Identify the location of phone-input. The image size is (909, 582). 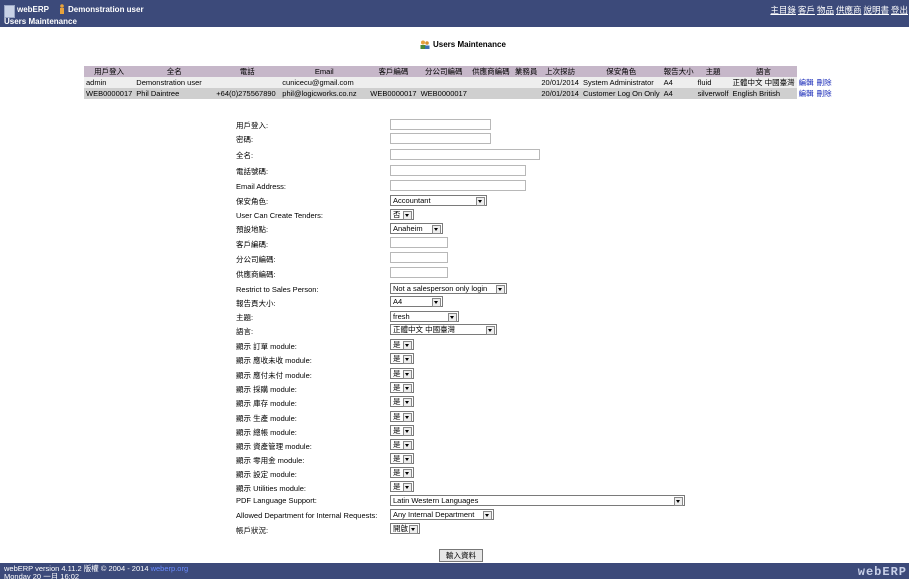
(458, 170).